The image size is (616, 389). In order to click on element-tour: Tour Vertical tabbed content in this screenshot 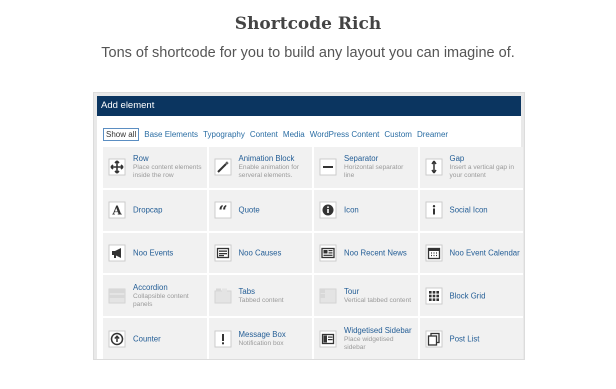, I will do `click(366, 296)`.